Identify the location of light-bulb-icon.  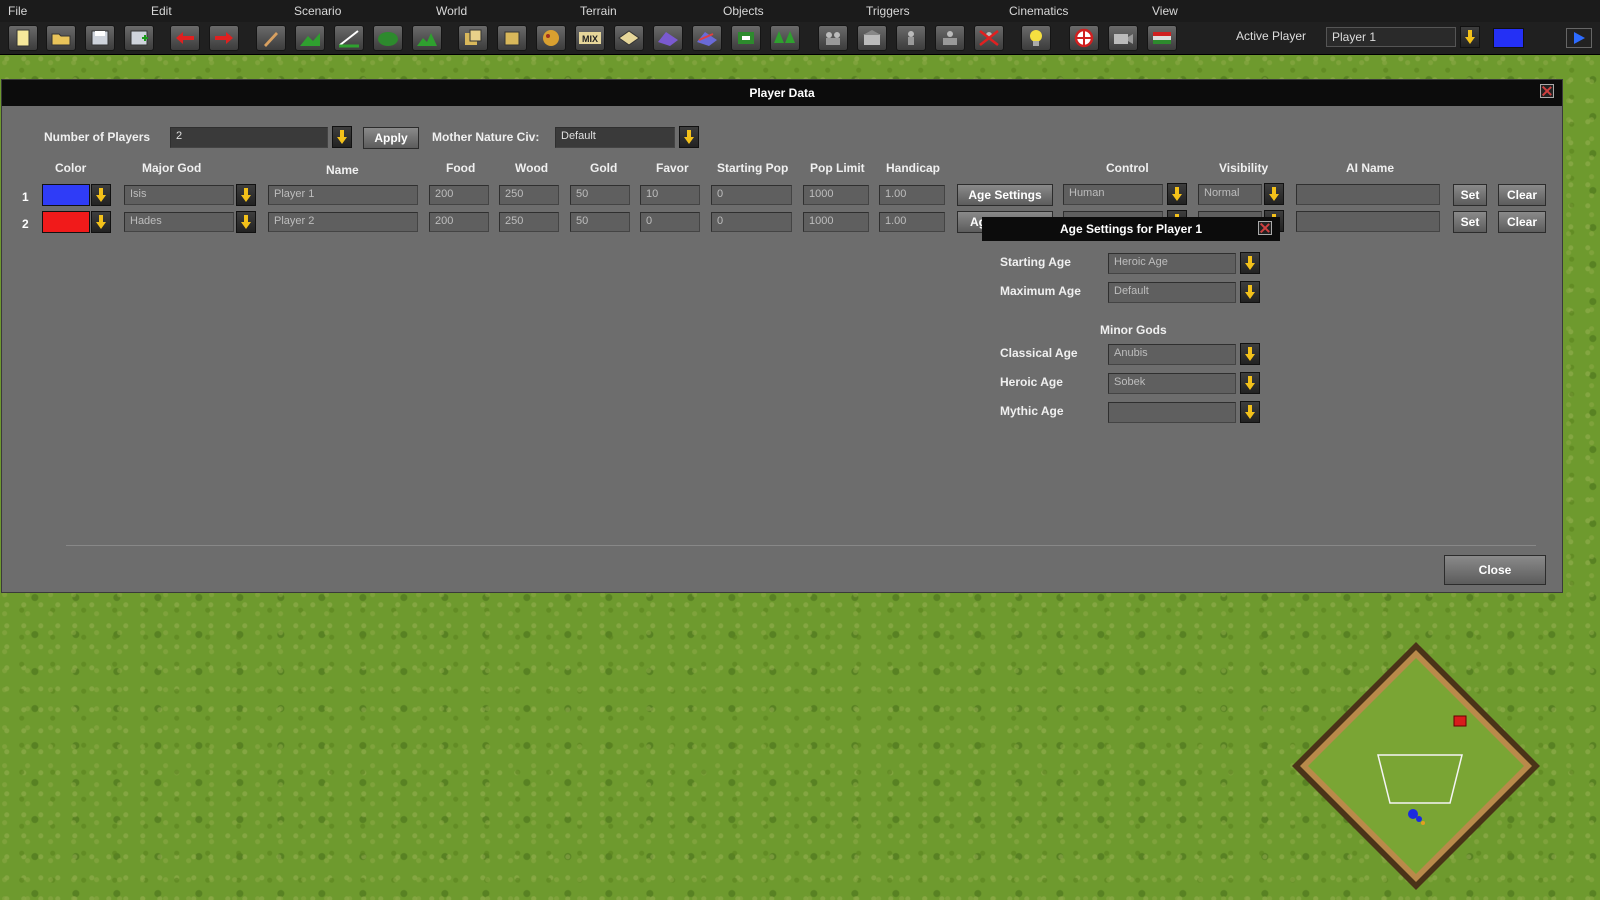
(1036, 38).